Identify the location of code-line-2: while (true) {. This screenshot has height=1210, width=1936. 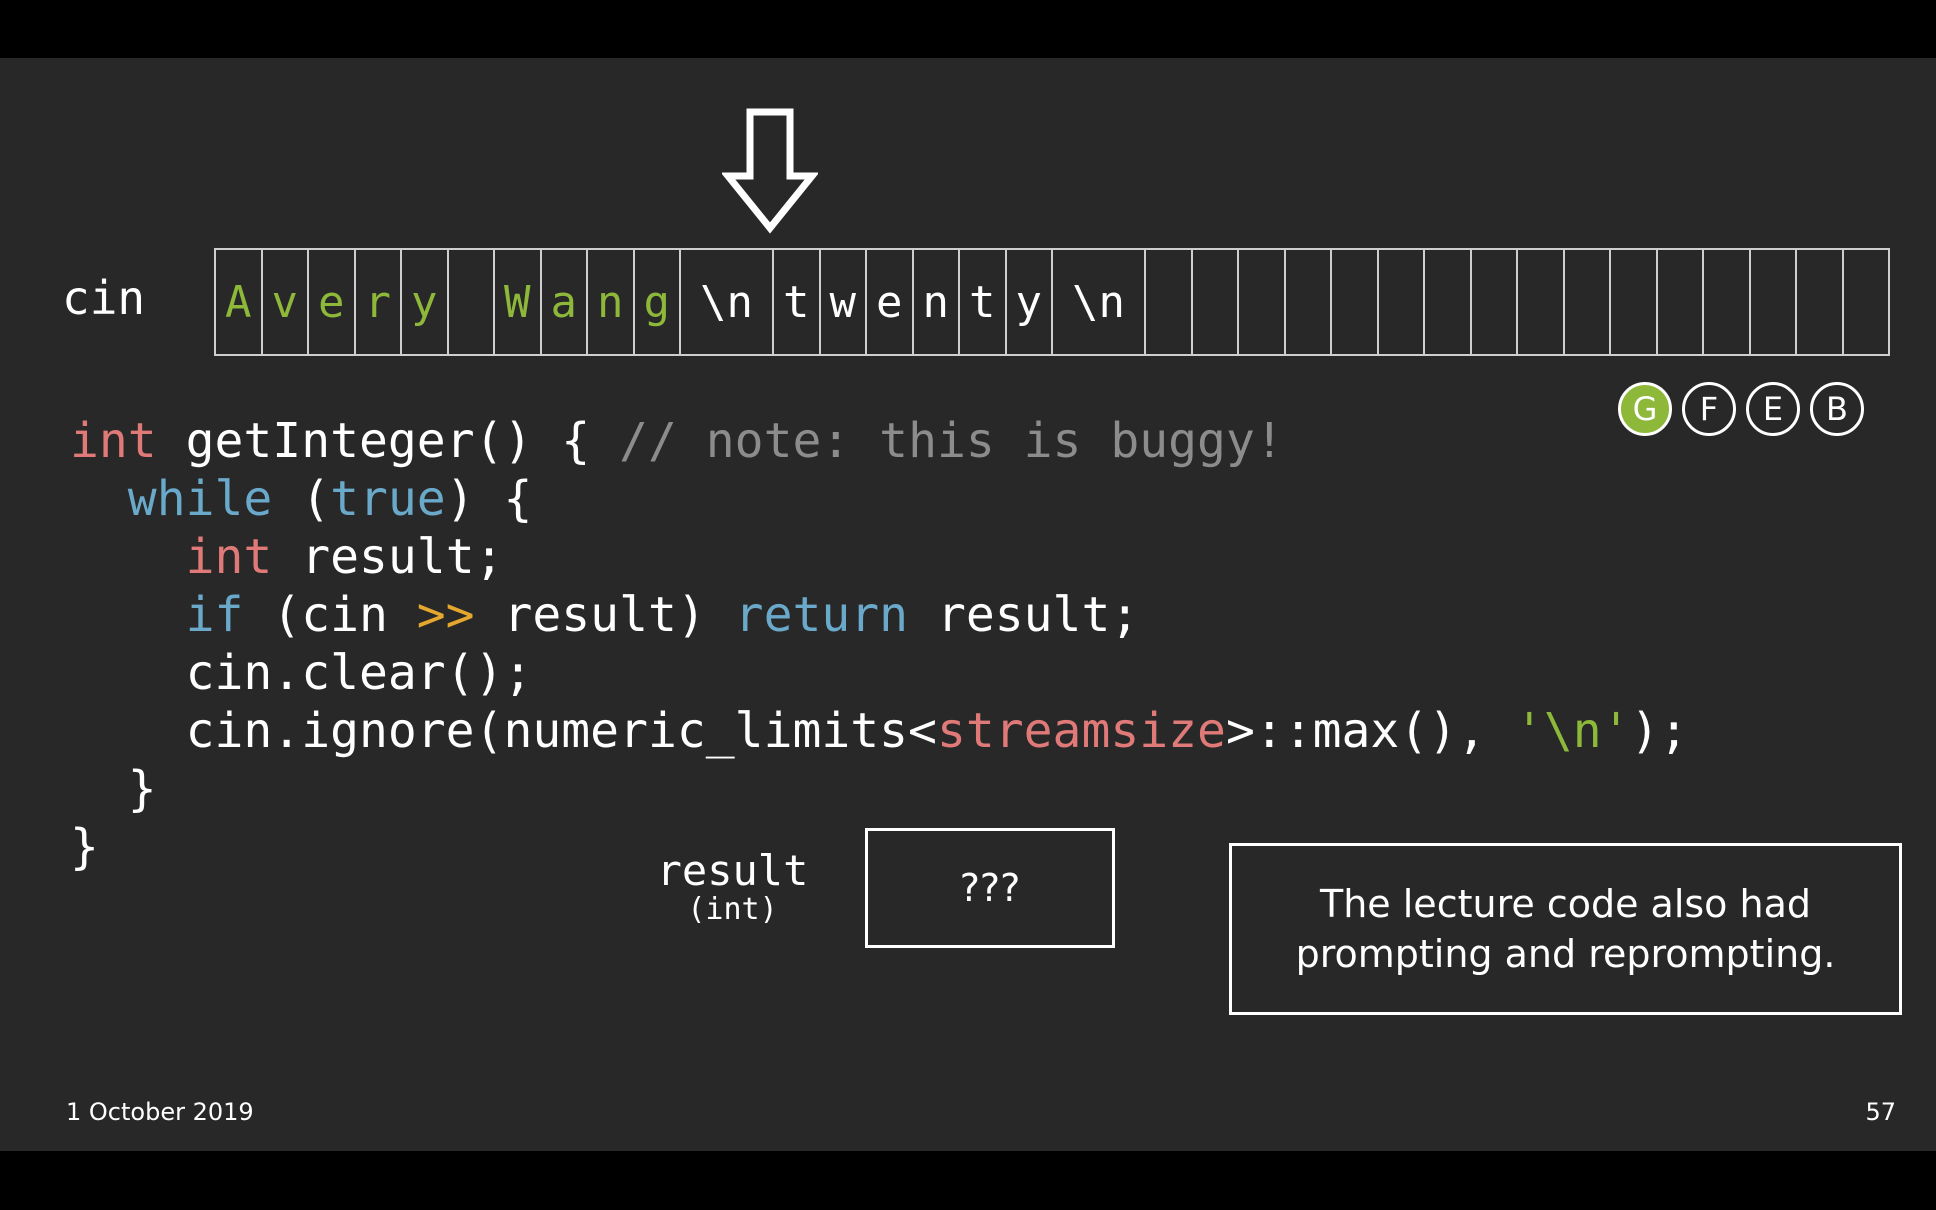
(330, 499).